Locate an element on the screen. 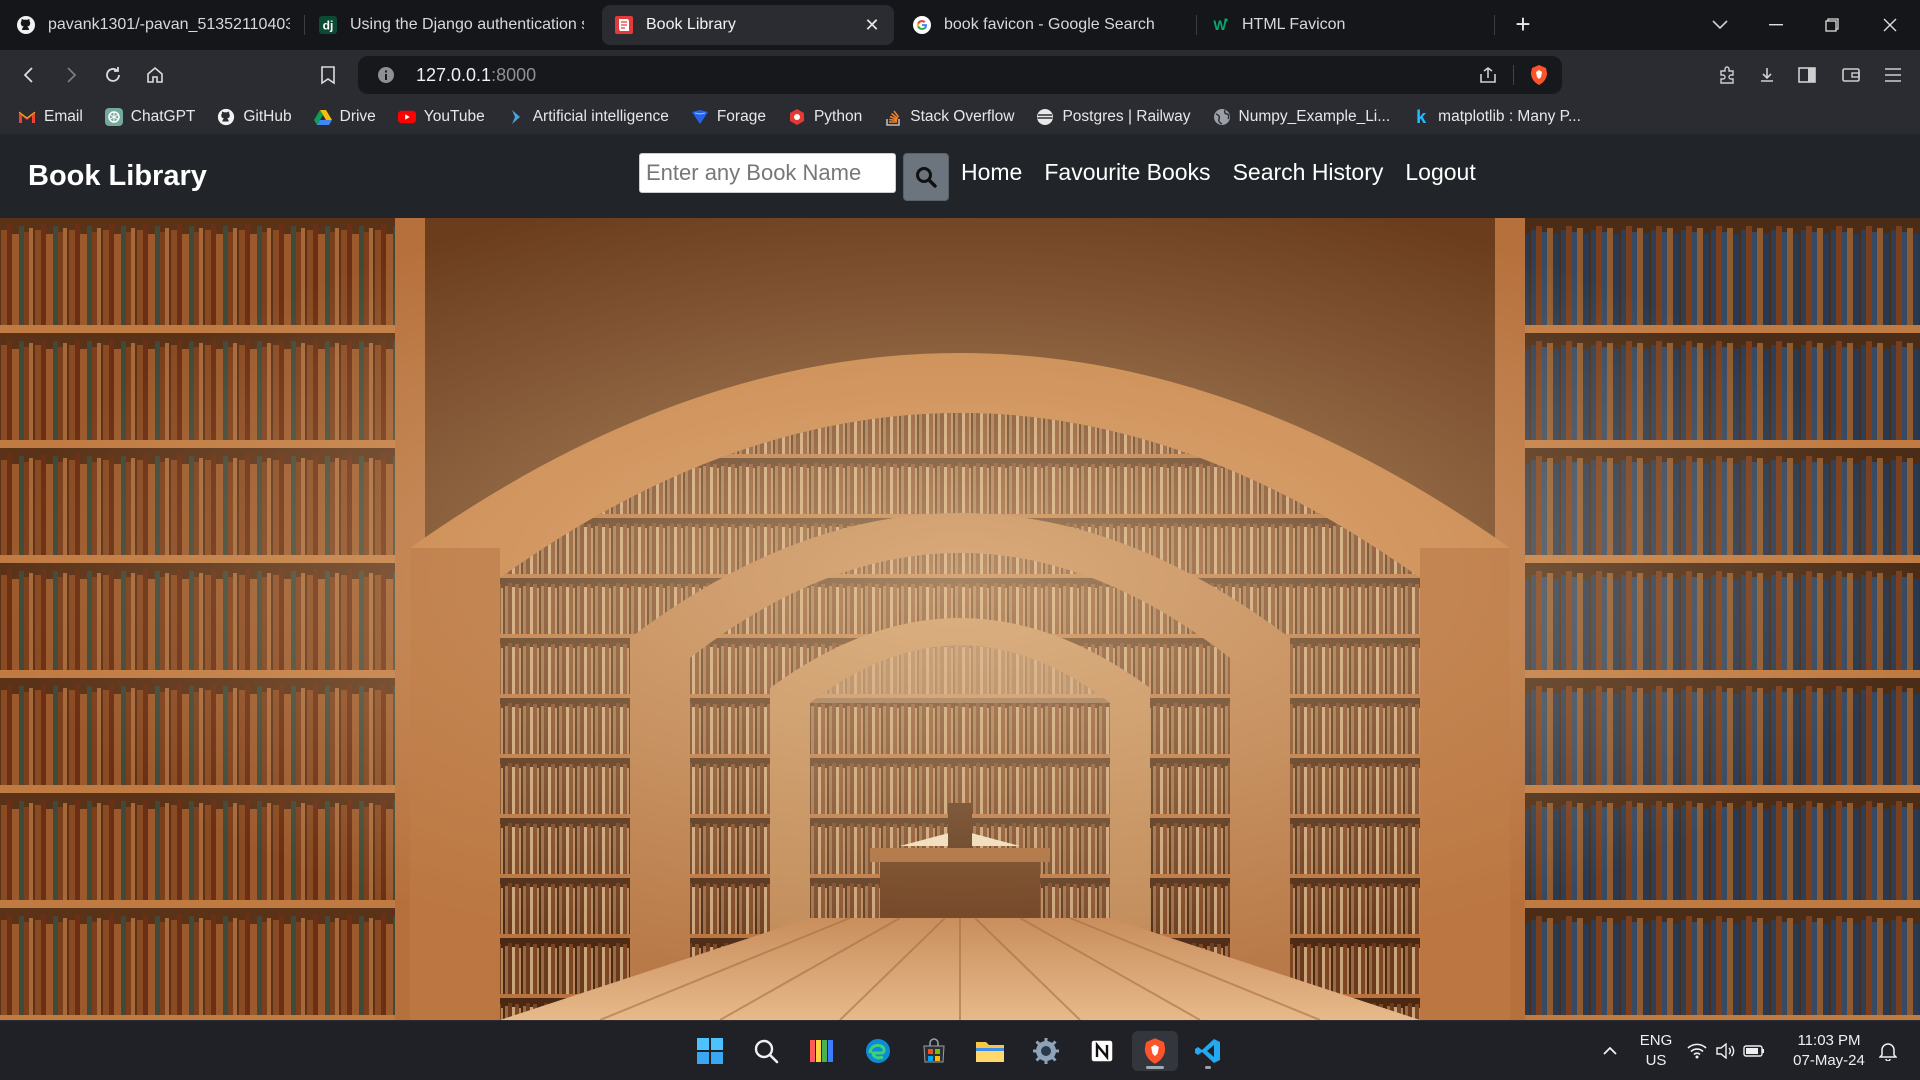 This screenshot has height=1080, width=1920. menu-icon is located at coordinates (1893, 75).